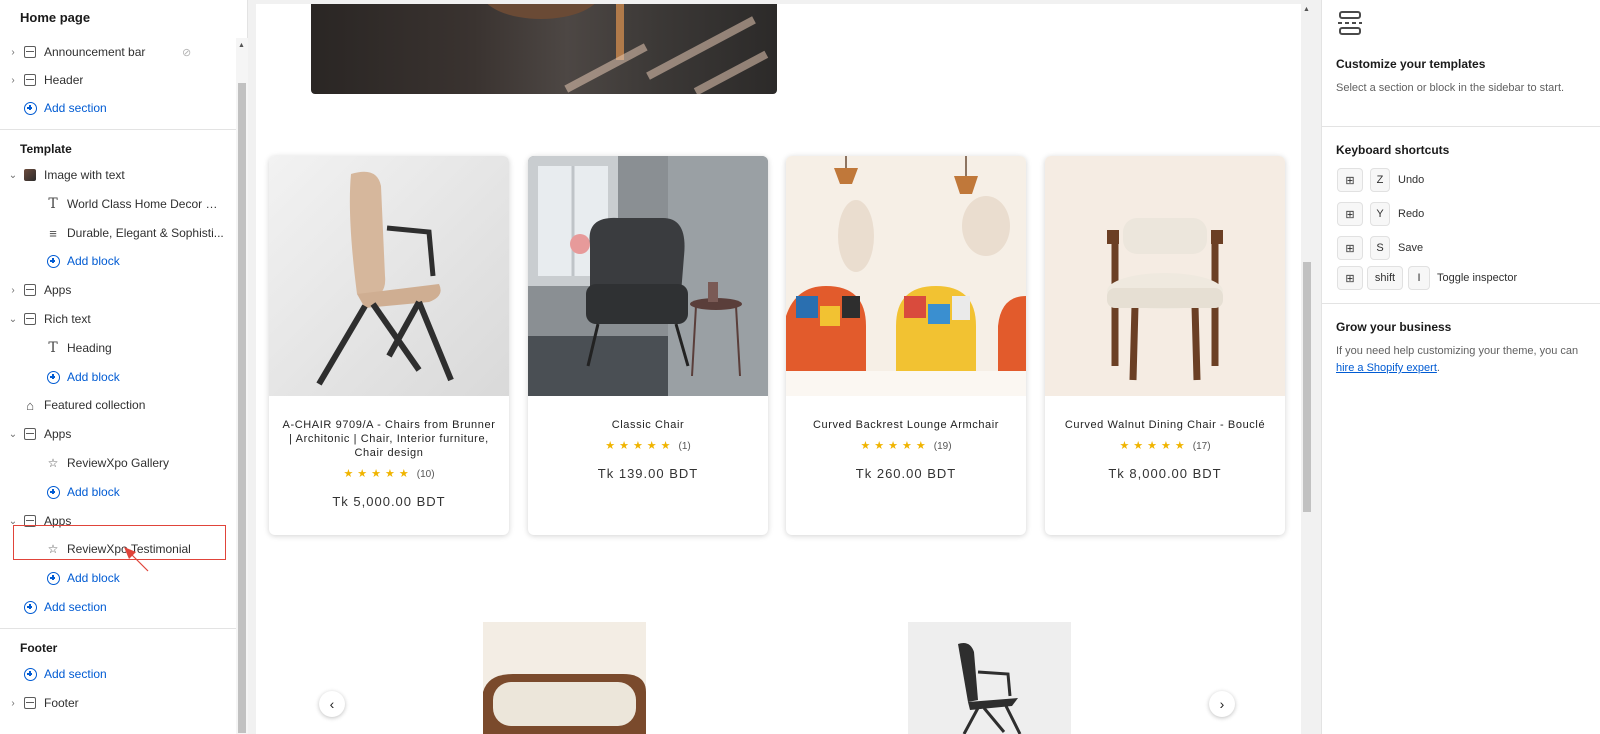  Describe the element at coordinates (61, 703) in the screenshot. I see `tree-item-label: Footer` at that location.